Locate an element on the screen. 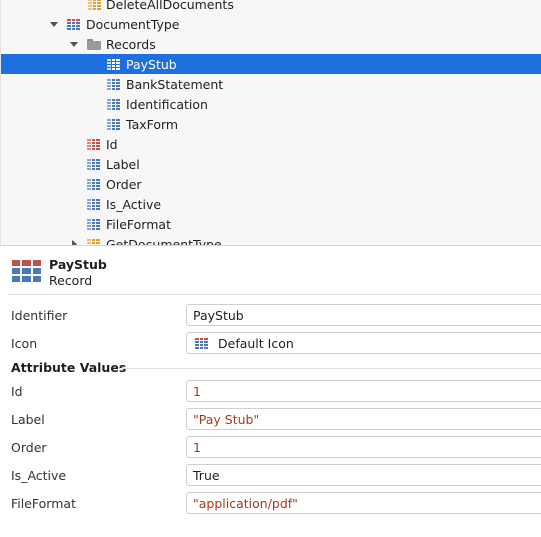 Image resolution: width=541 pixels, height=537 pixels. tree-item-label-attr: Label is located at coordinates (271, 164).